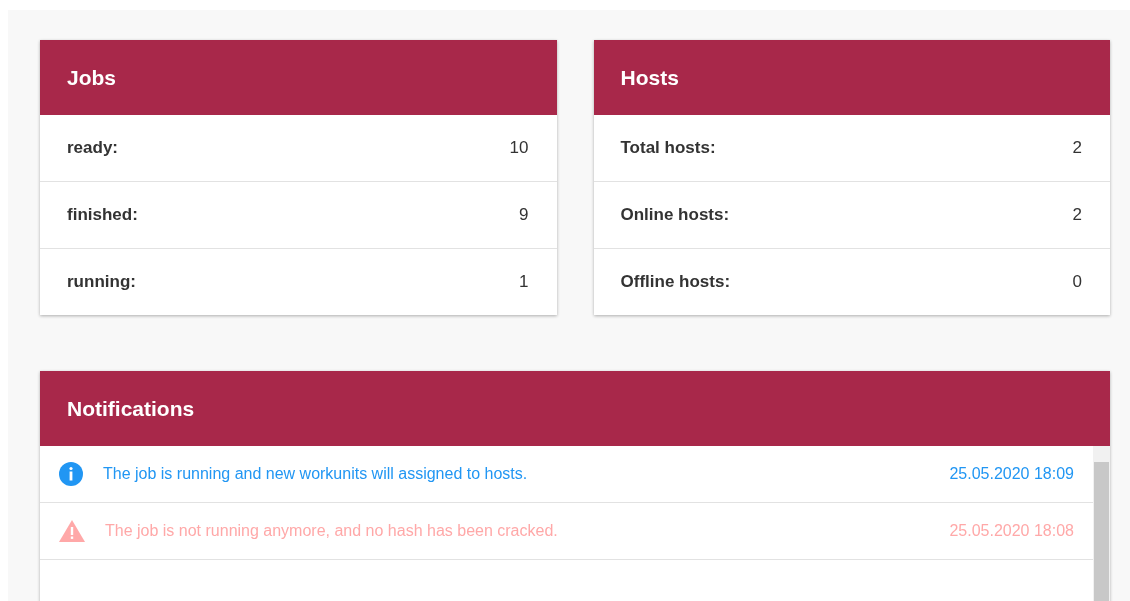 This screenshot has height=601, width=1130. Describe the element at coordinates (675, 215) in the screenshot. I see `stat-label: Online hosts:` at that location.